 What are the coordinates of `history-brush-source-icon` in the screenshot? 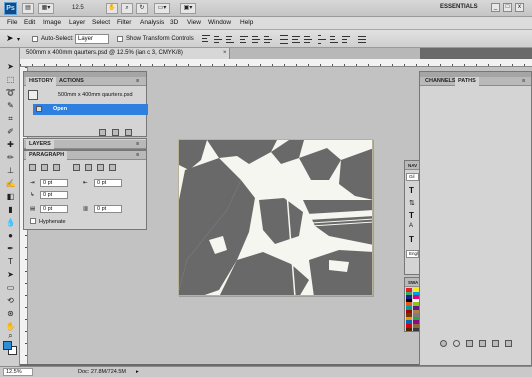 It's located at (39, 109).